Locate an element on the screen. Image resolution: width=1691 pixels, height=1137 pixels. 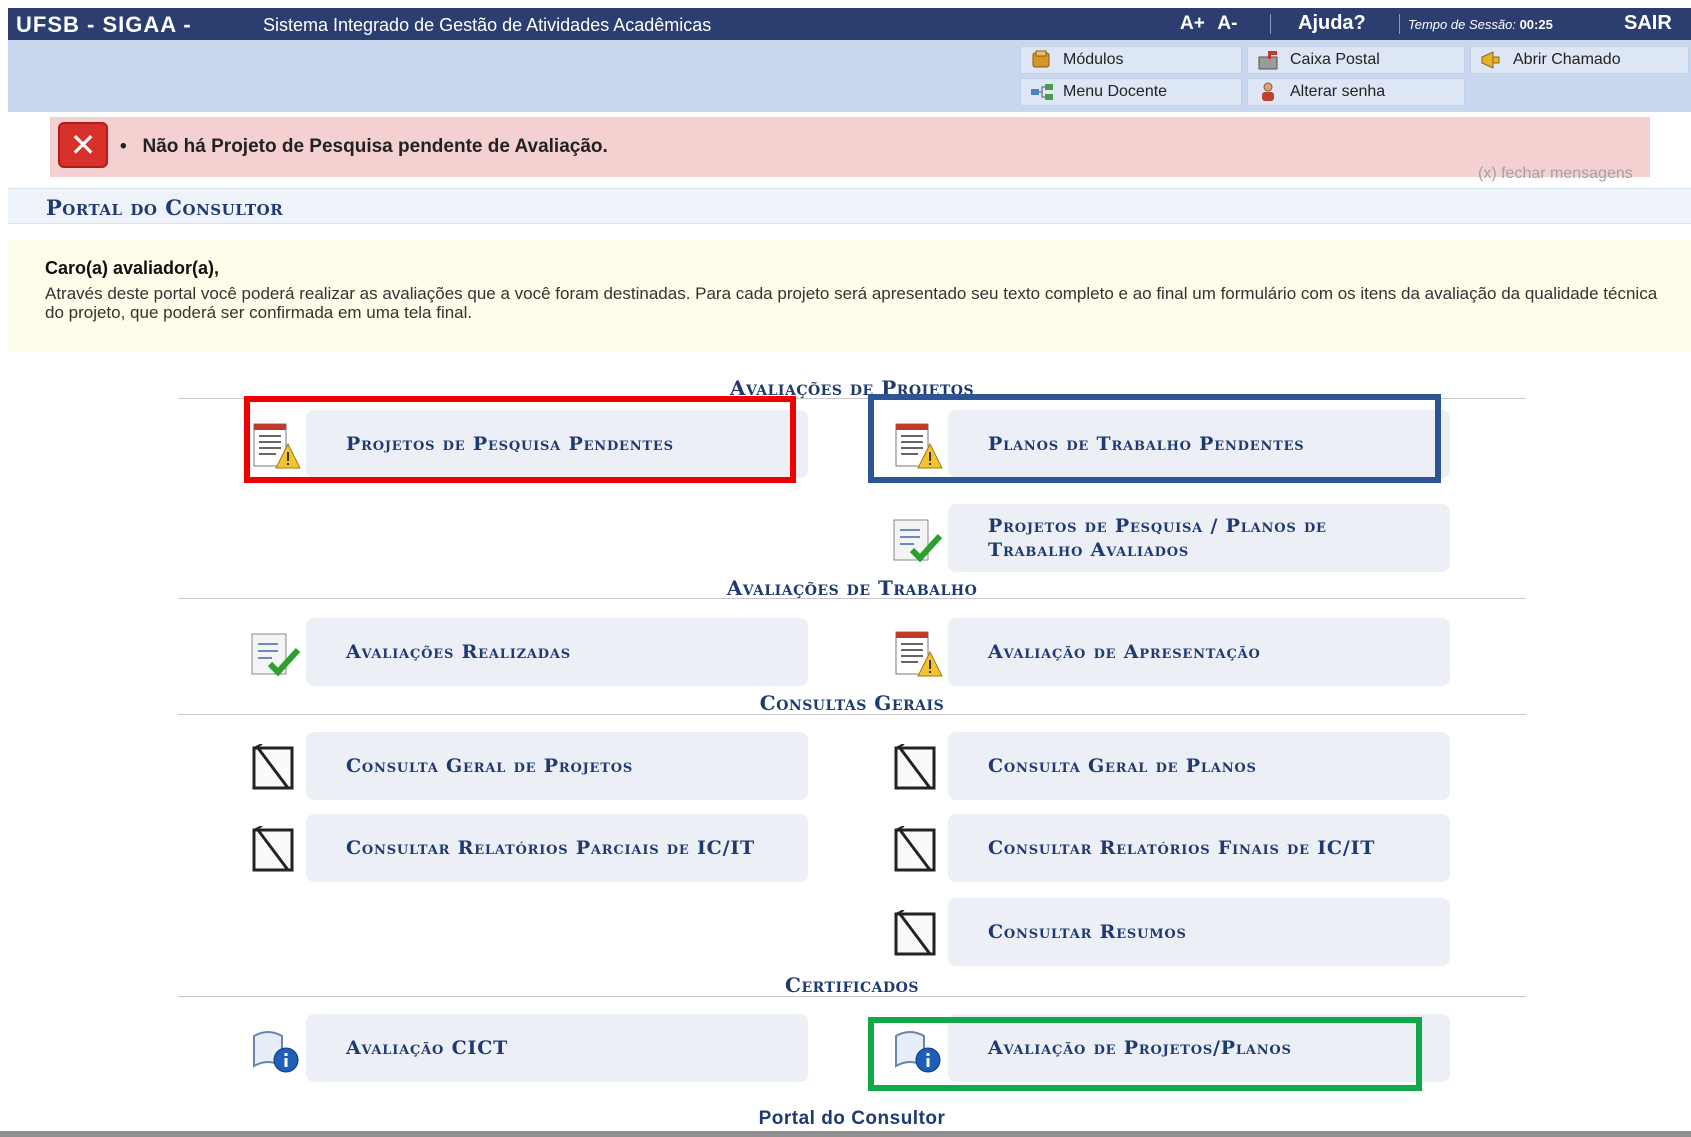
font-size-controls: A+ A- is located at coordinates (1212, 24).